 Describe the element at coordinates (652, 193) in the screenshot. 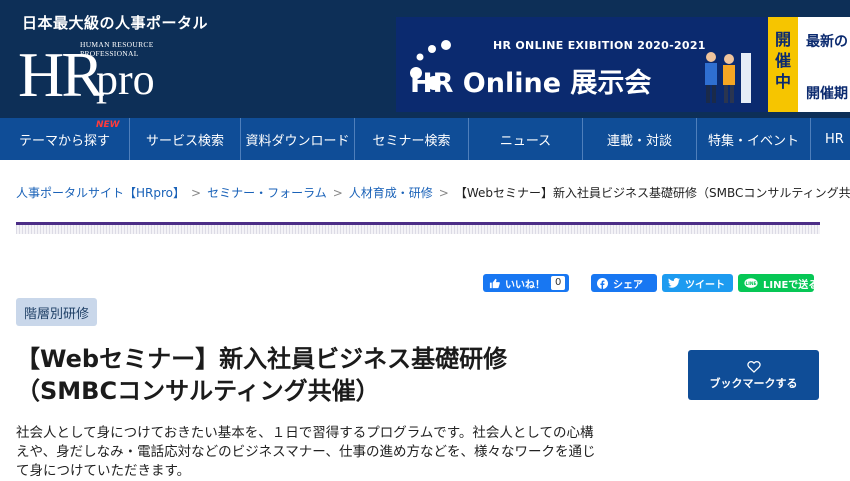

I see `breadcrumb-current: 【Webセミナー】新入社員ビジネス基礎研修（SMBCコンサルティング共催）` at that location.